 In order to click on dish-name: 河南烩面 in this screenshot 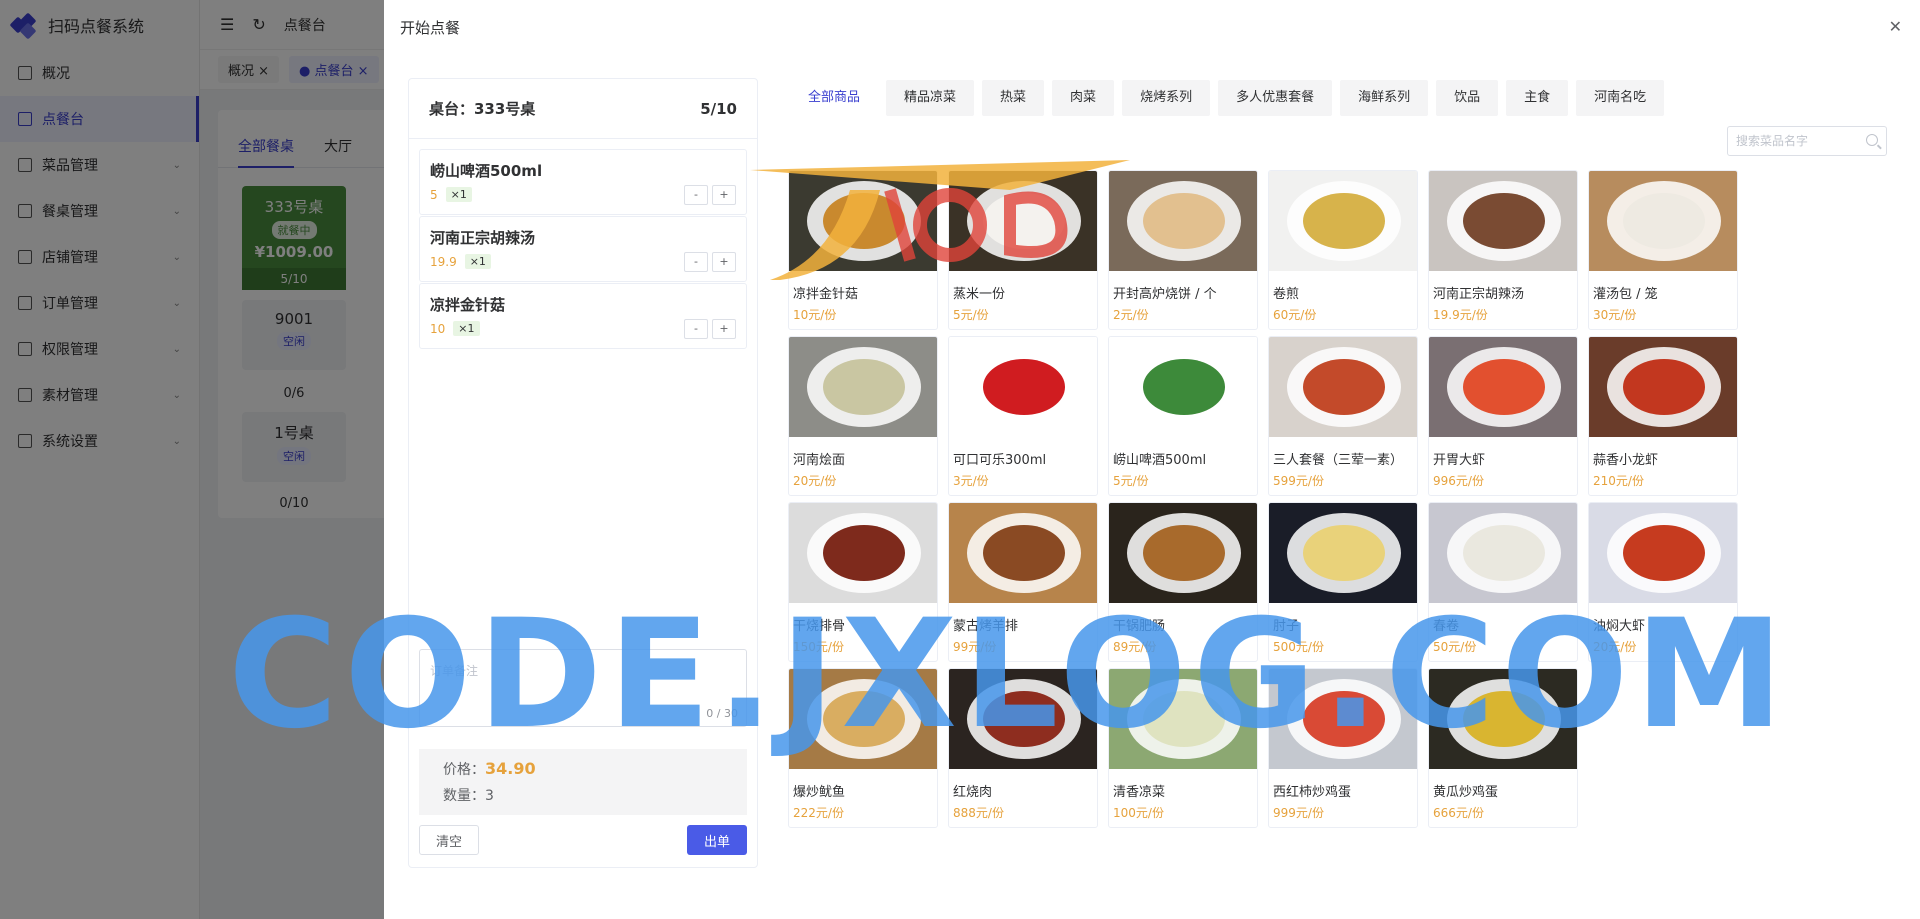, I will do `click(819, 460)`.